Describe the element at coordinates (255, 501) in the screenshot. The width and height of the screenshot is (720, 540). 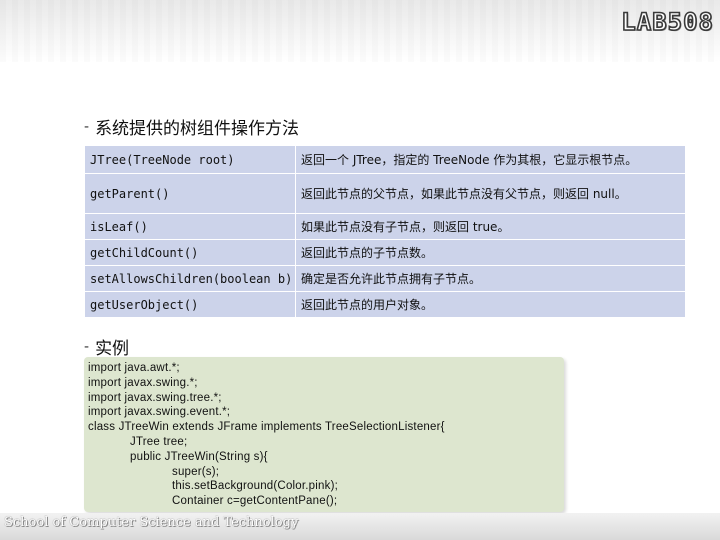
I see `code-line: Container c=getContentPane();` at that location.